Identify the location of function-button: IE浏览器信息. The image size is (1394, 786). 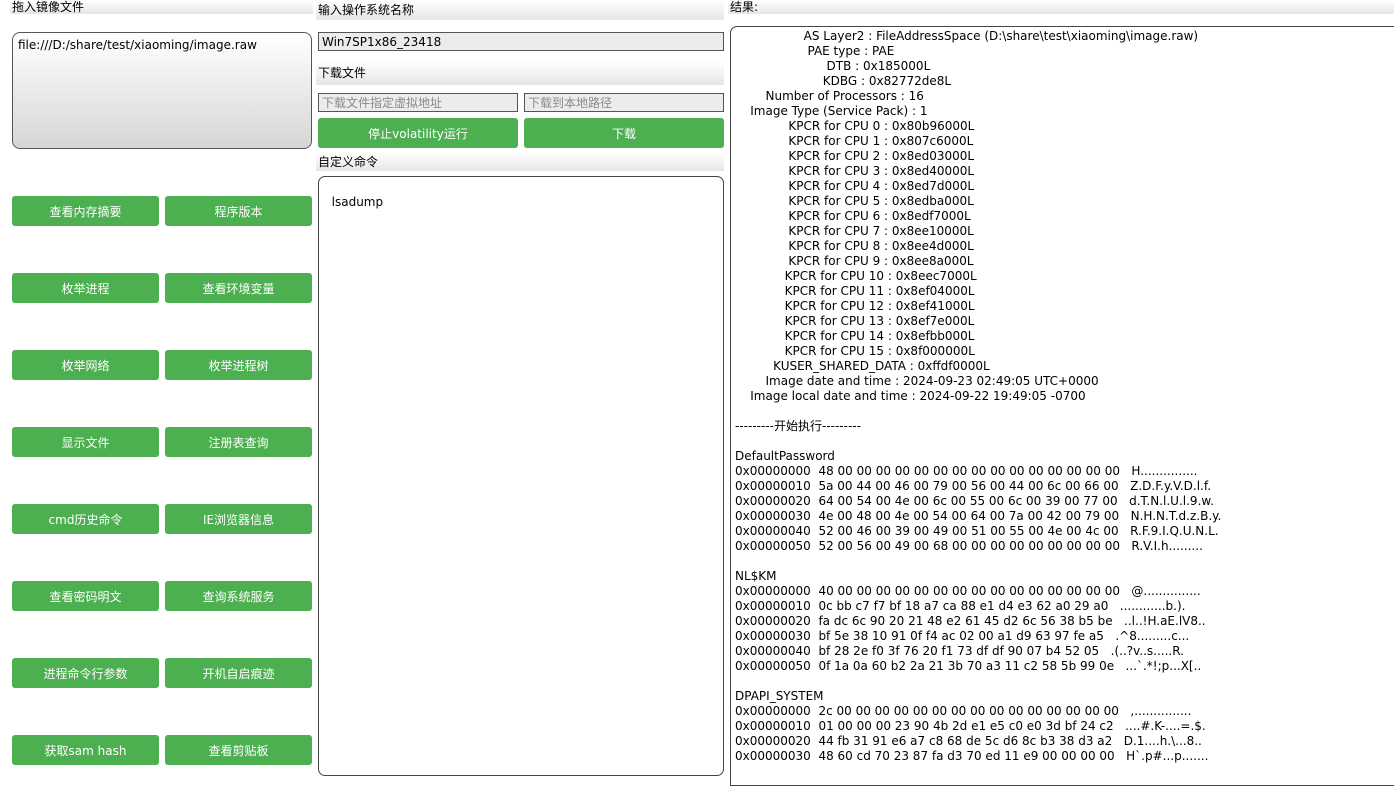
(238, 519).